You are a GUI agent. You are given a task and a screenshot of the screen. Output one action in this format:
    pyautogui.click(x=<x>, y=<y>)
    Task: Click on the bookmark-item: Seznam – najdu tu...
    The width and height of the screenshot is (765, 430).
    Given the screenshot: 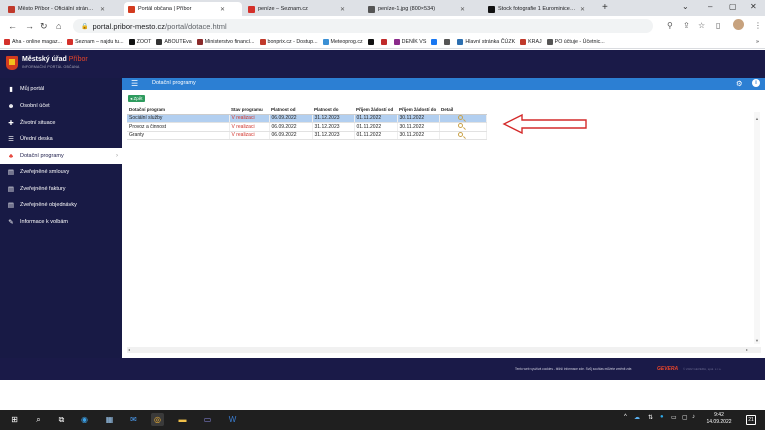 What is the action you would take?
    pyautogui.click(x=95, y=42)
    